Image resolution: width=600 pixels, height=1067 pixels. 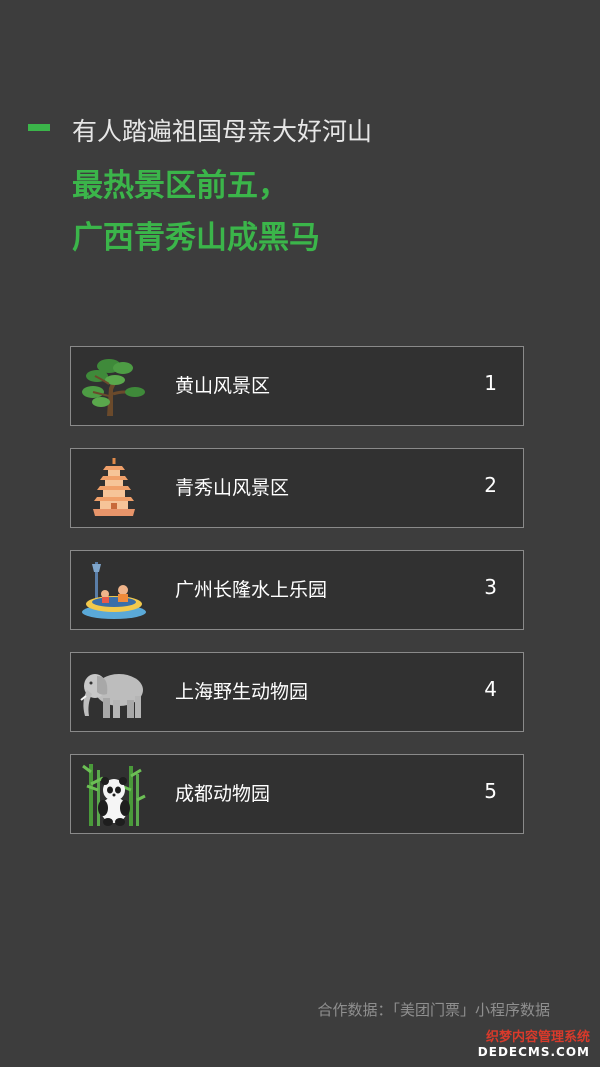 I want to click on watermark-line-1: 织梦内容管理系统, so click(x=537, y=1037).